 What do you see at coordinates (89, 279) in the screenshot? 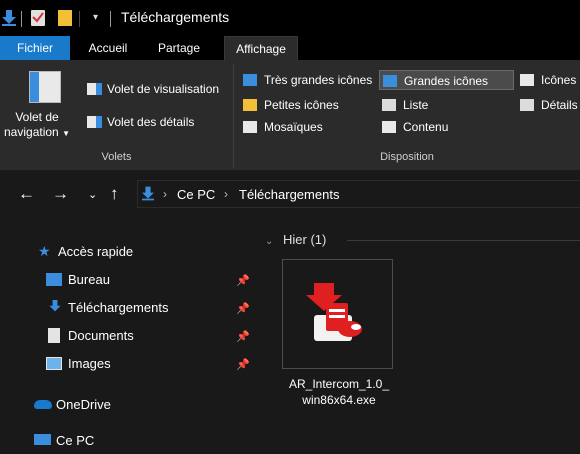
I see `nav-item-desktop-label: Bureau` at bounding box center [89, 279].